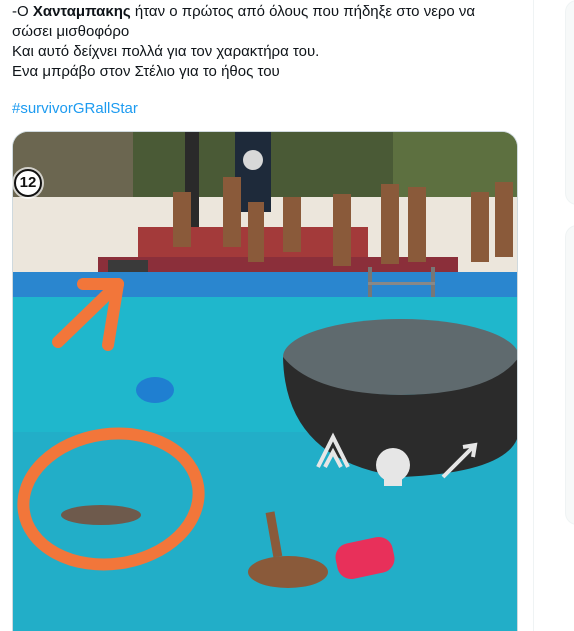 Image resolution: width=574 pixels, height=631 pixels. I want to click on swimmer-floating, so click(101, 515).